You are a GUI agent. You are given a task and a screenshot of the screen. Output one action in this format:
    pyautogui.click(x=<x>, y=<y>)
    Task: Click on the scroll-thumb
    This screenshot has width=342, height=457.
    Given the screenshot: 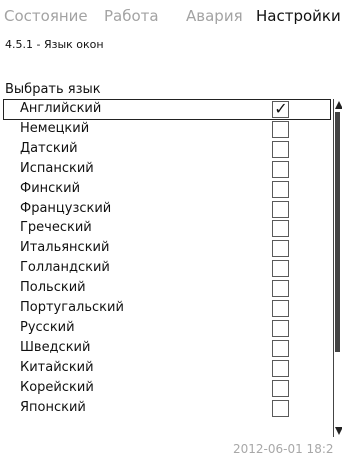 What is the action you would take?
    pyautogui.click(x=337, y=232)
    